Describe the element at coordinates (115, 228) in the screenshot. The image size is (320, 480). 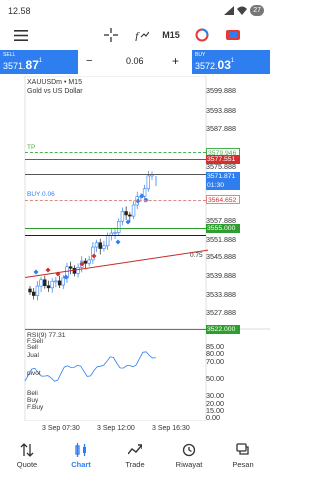
I see `green-level-line` at that location.